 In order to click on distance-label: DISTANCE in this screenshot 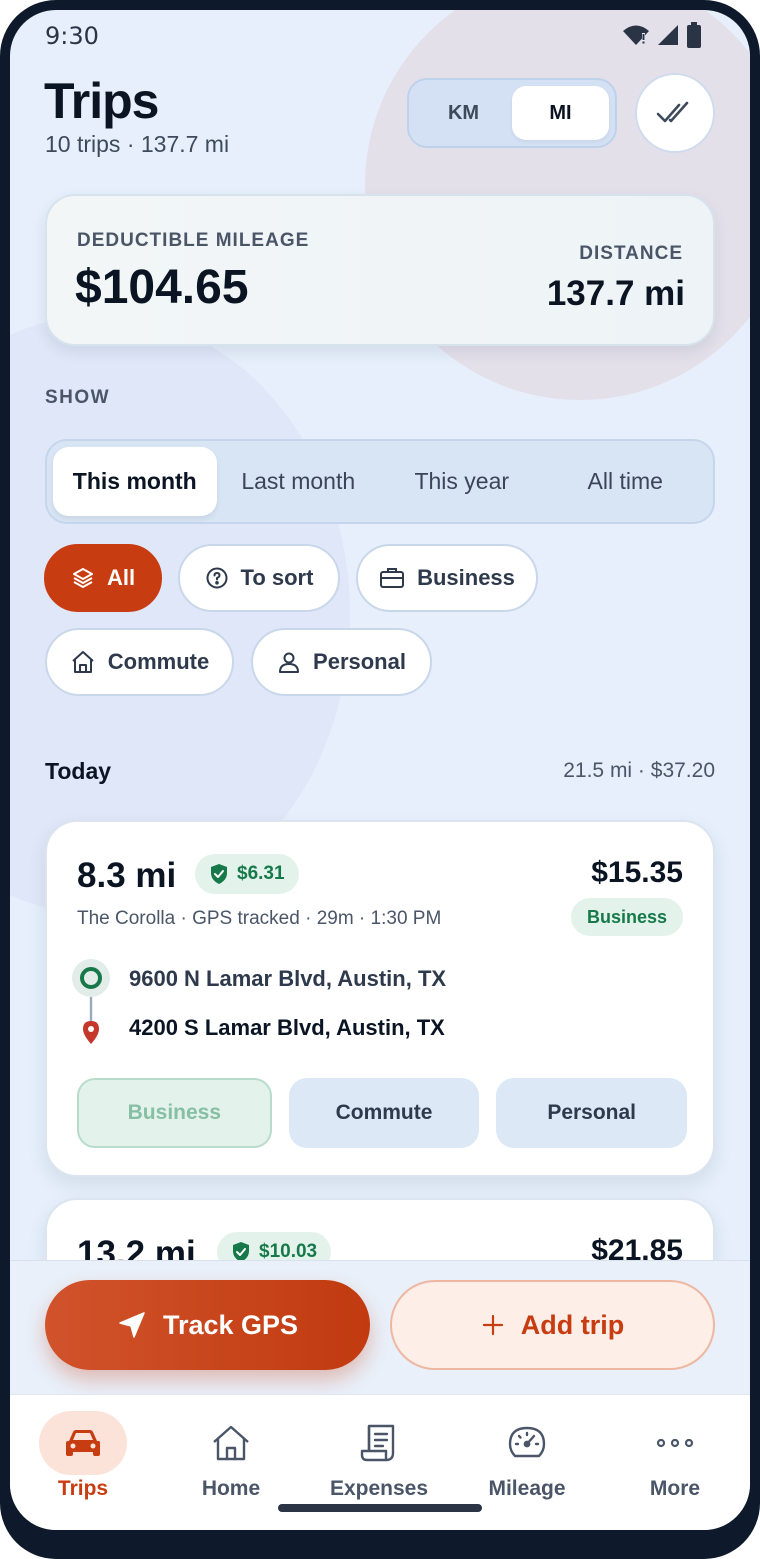, I will do `click(631, 253)`.